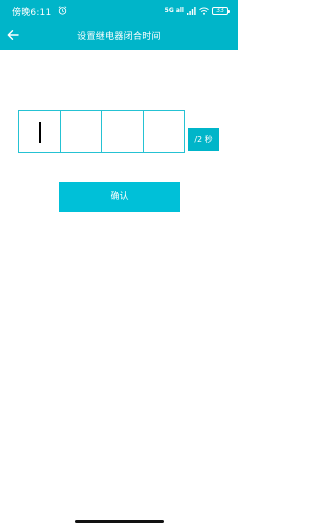  I want to click on page-title: 设置继电器闭合时间, so click(119, 37).